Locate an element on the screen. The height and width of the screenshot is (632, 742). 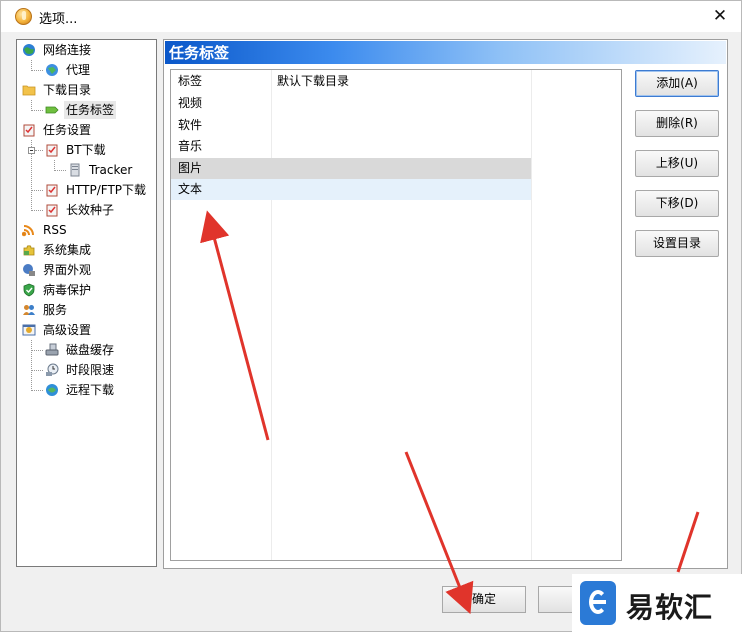
set-directory-button: 设置目录 is located at coordinates (677, 243).